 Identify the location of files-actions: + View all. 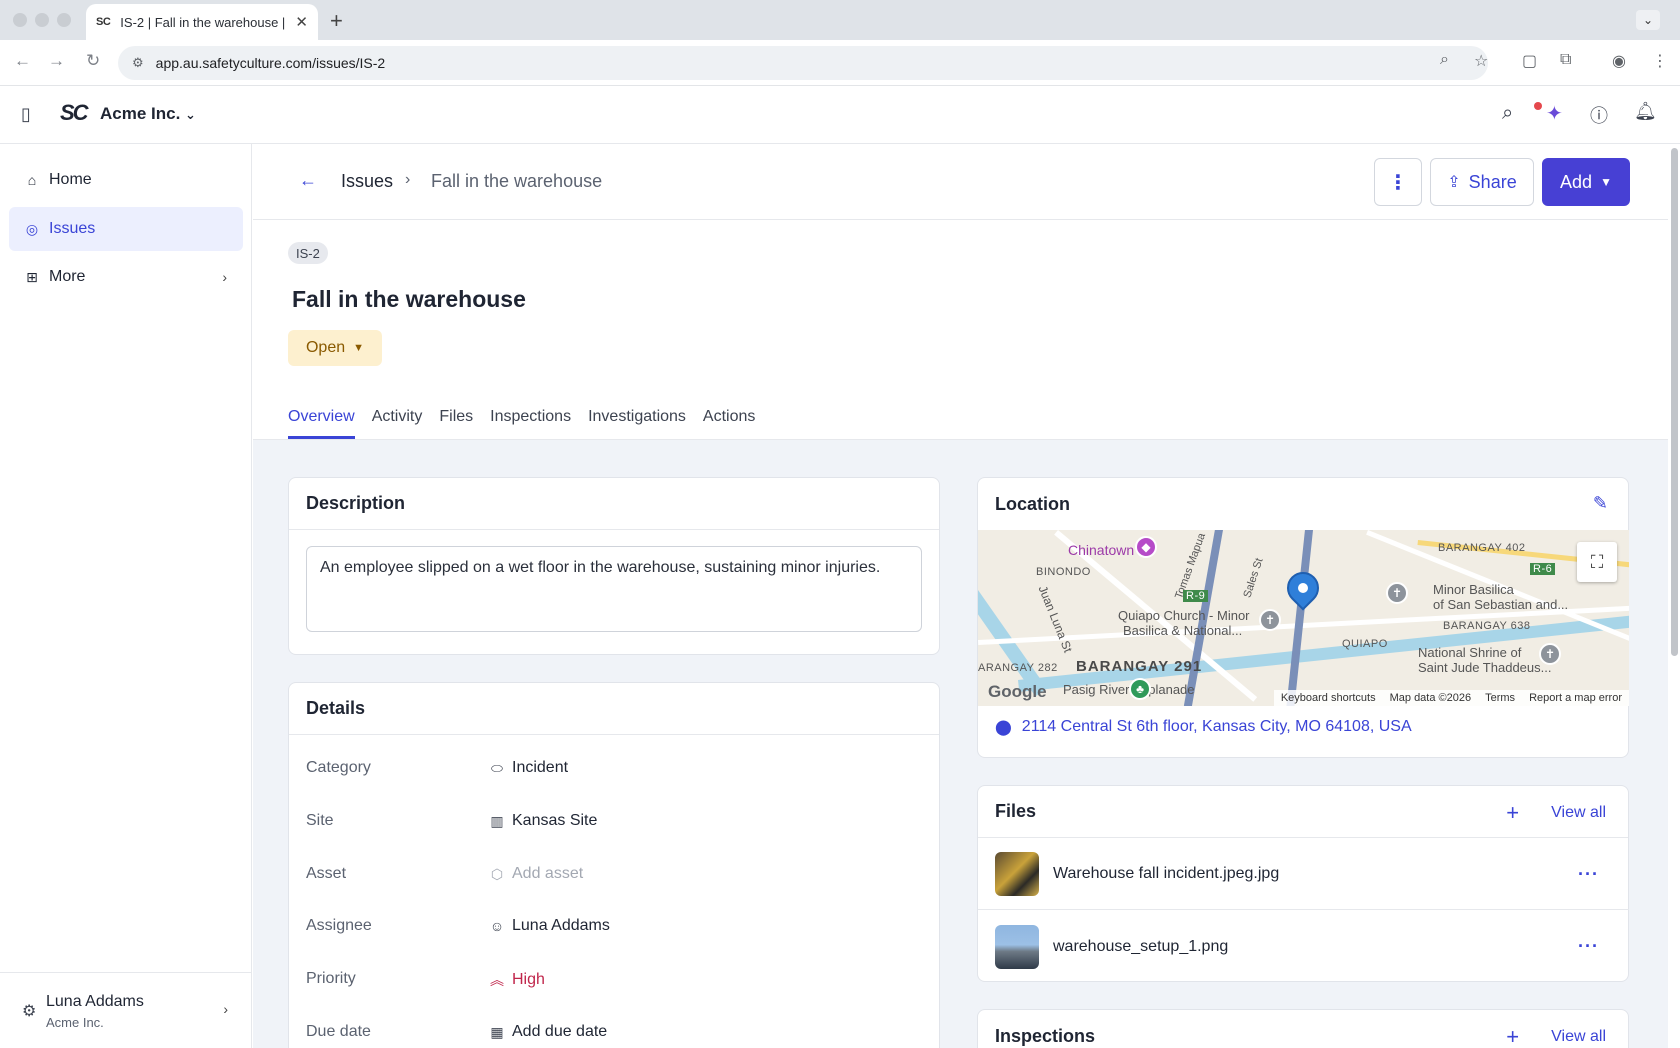
(1556, 813).